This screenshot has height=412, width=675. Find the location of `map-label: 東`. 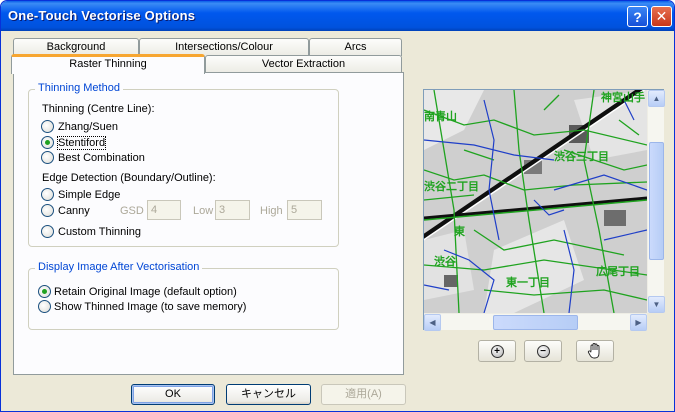

map-label: 東 is located at coordinates (460, 231).